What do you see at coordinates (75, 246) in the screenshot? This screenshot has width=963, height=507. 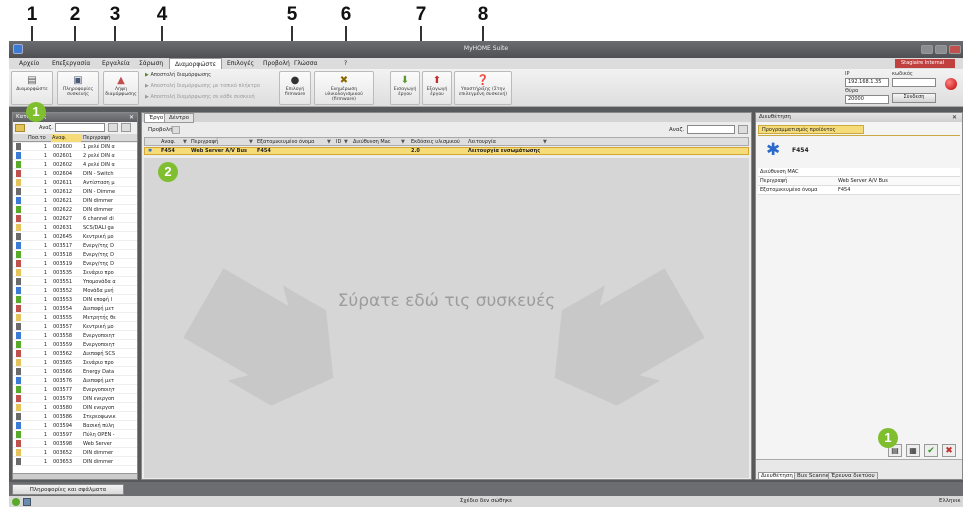 I see `table-row: 1 003517 Ενεργ/της D` at bounding box center [75, 246].